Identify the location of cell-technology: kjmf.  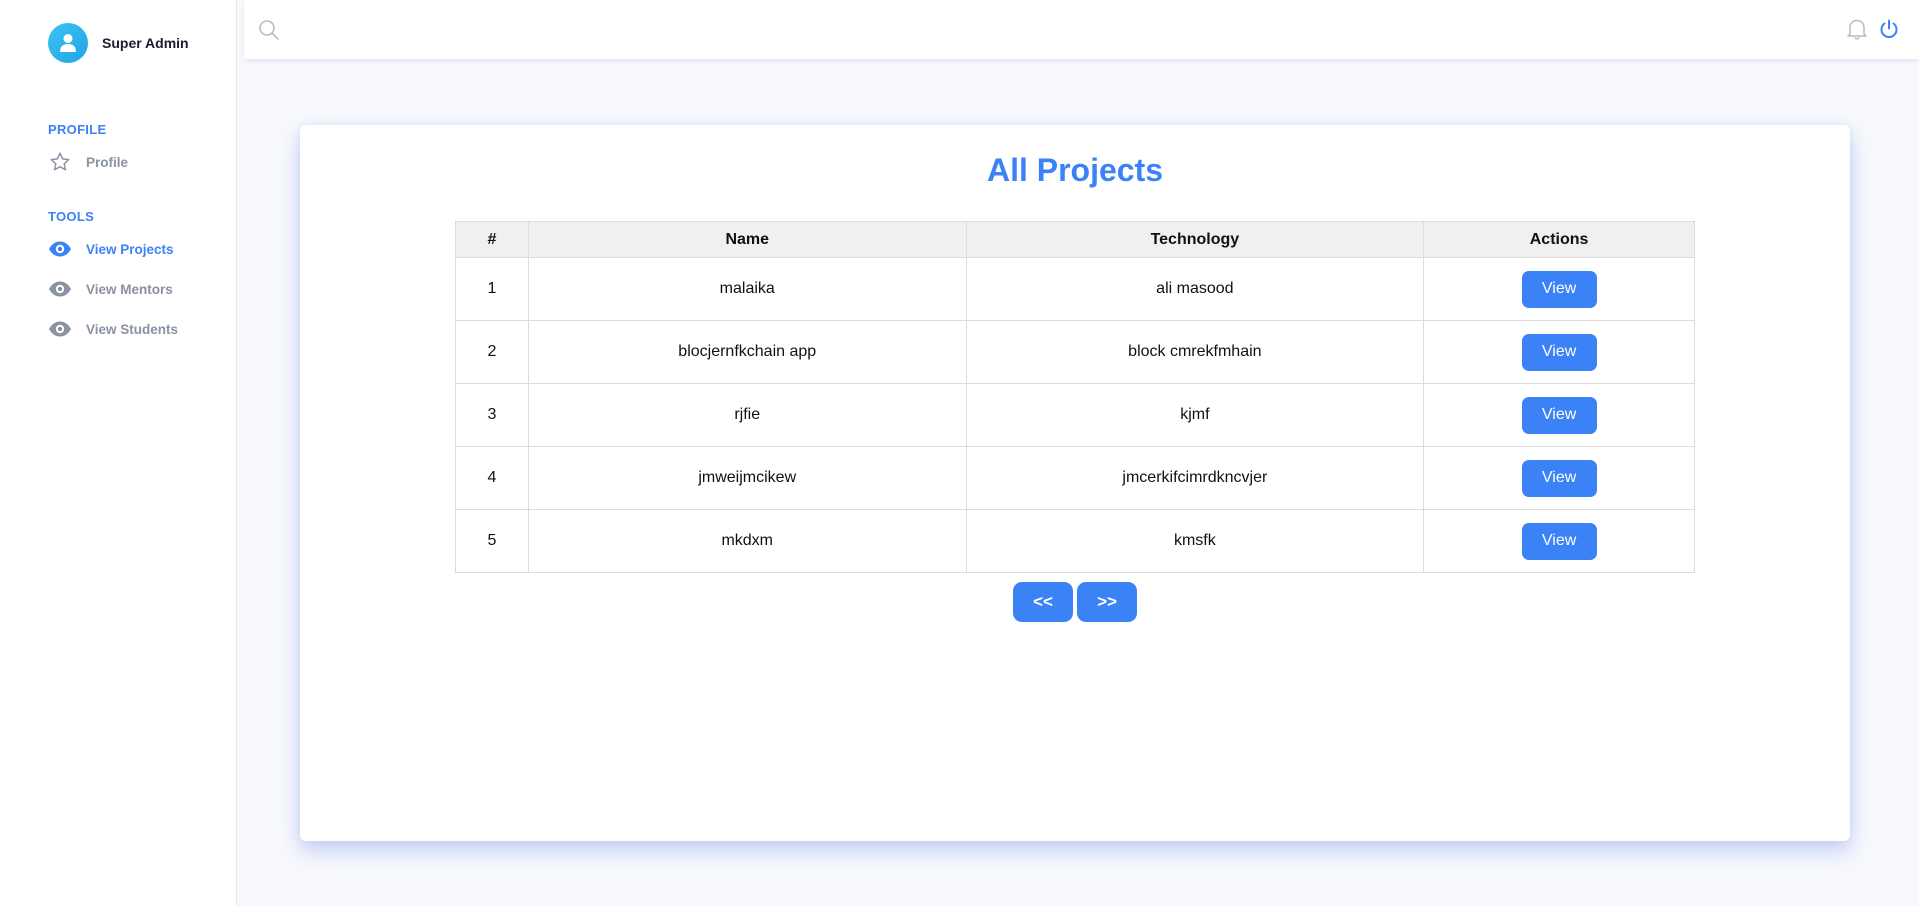
(1195, 415).